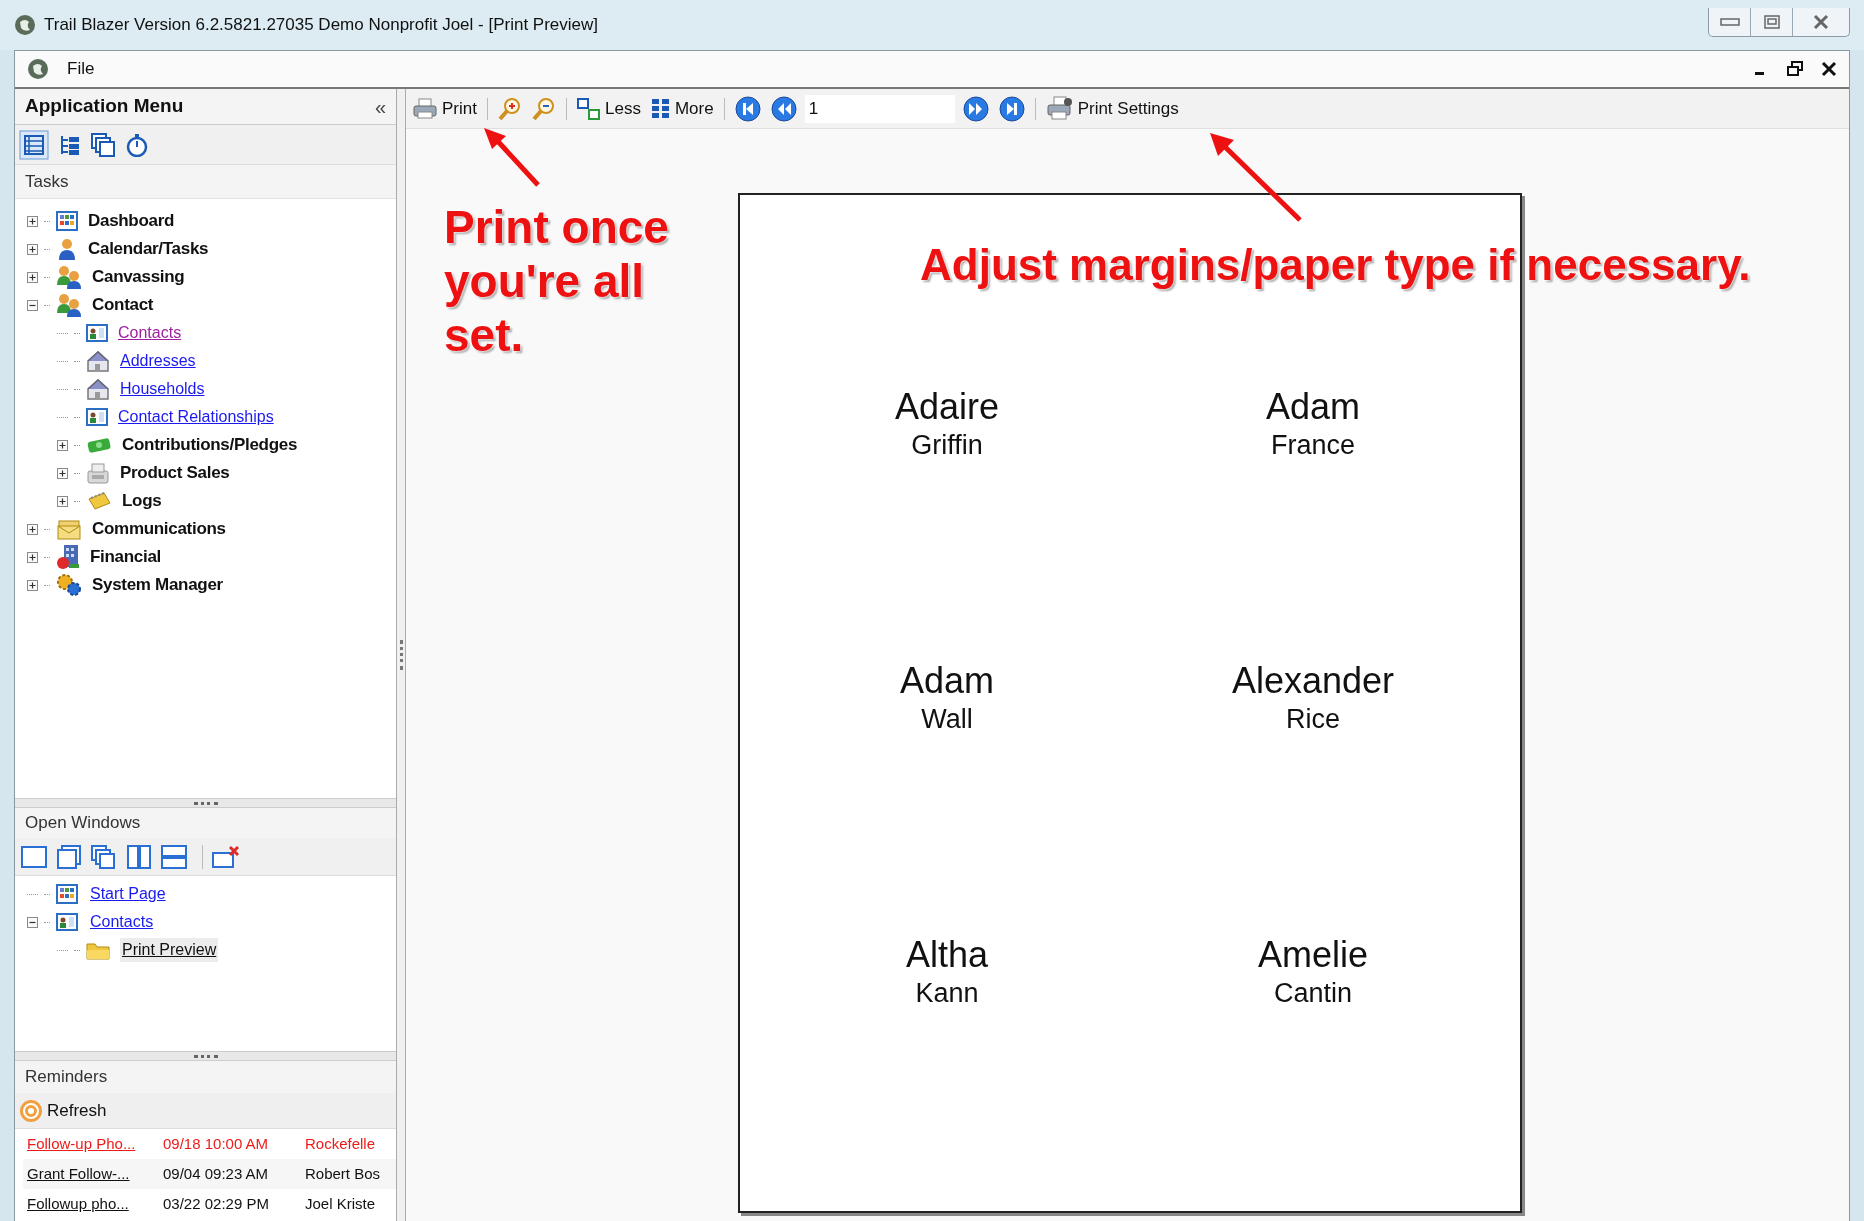 This screenshot has width=1864, height=1221. Describe the element at coordinates (947, 719) in the screenshot. I see `label-last-name: Wall` at that location.